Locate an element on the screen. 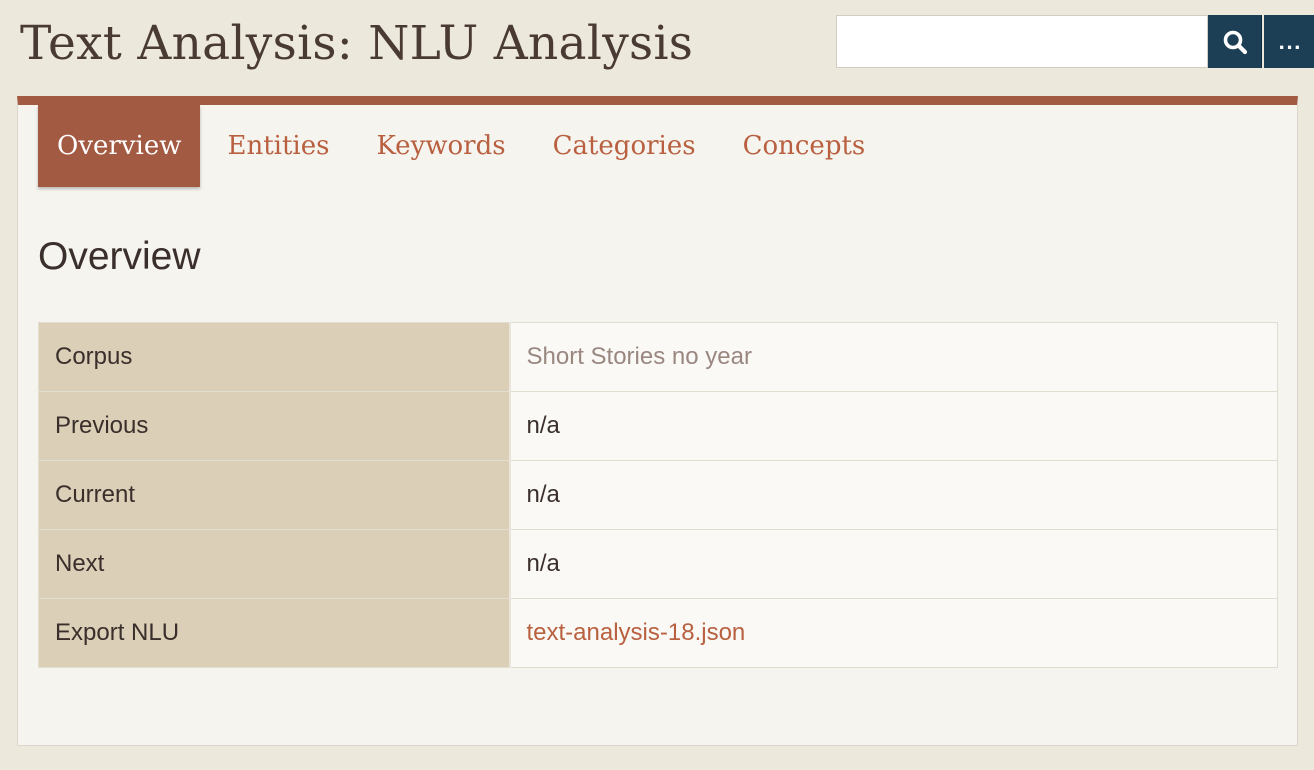  tab-keywords: Keywords is located at coordinates (440, 146).